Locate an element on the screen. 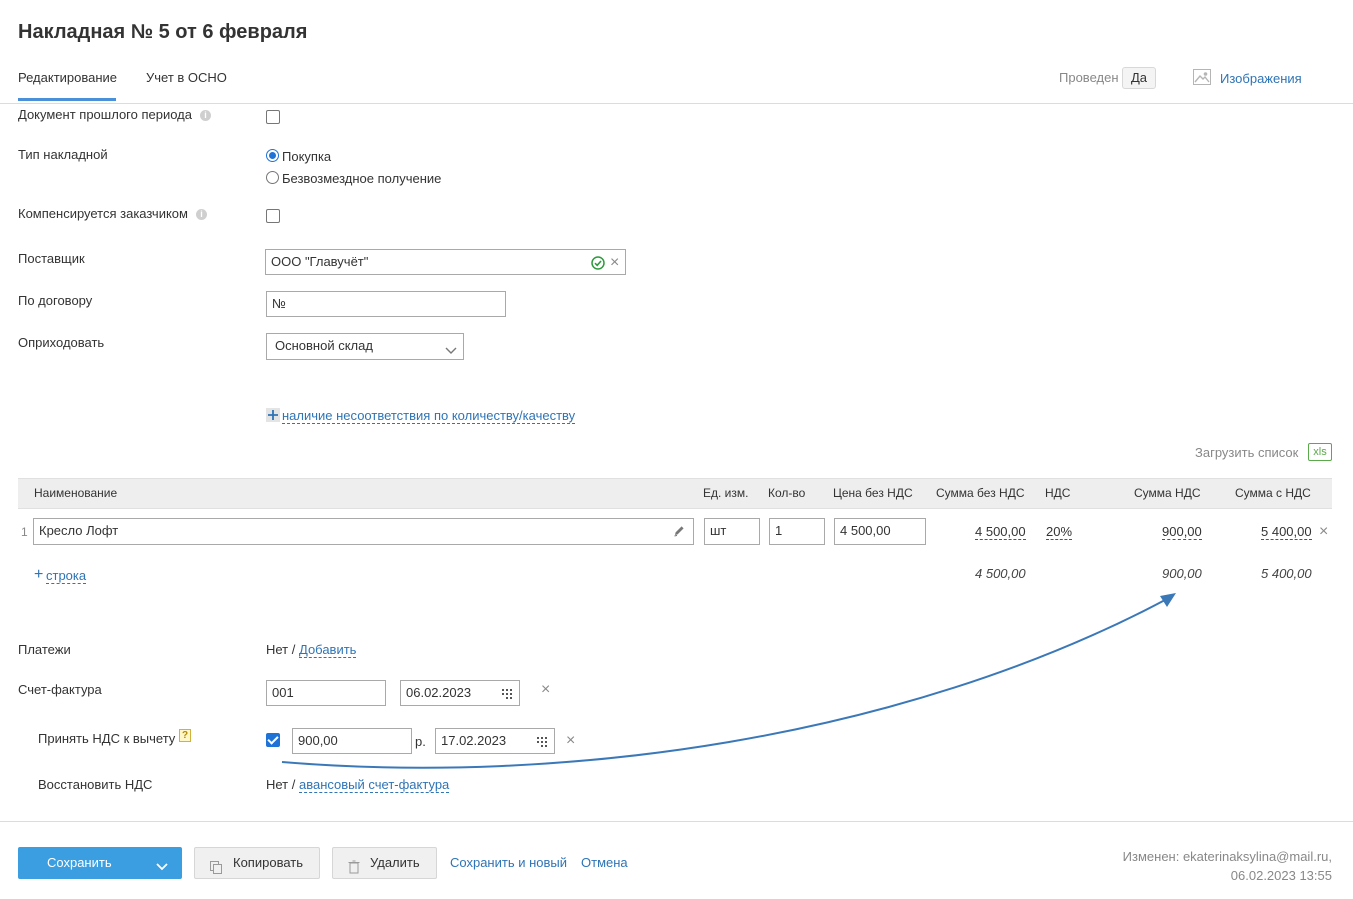 Image resolution: width=1353 pixels, height=899 pixels. cancel-link: Отмена is located at coordinates (604, 862).